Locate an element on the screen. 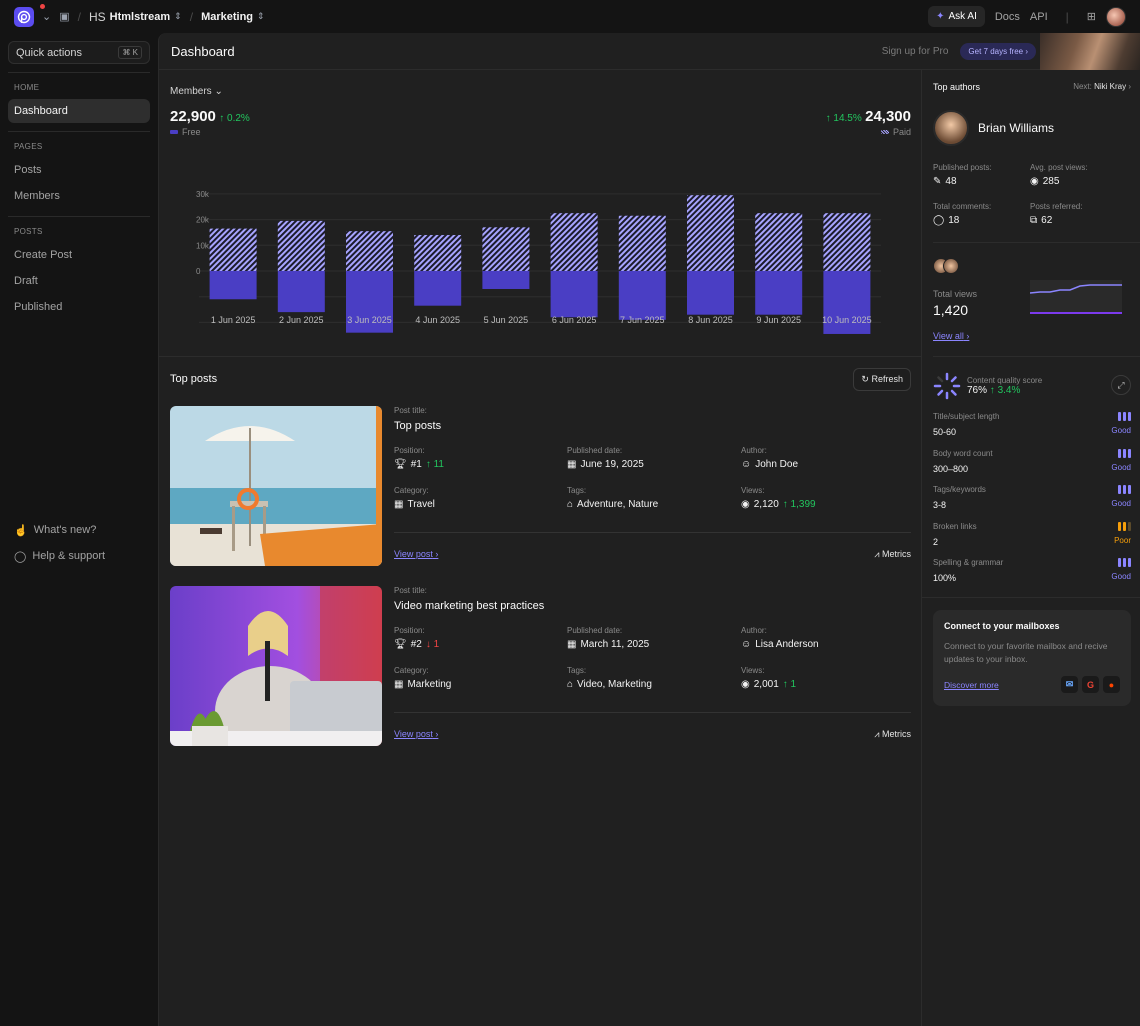 This screenshot has height=1026, width=1140. get-free-trial-button: Get 7 days free › is located at coordinates (998, 51).